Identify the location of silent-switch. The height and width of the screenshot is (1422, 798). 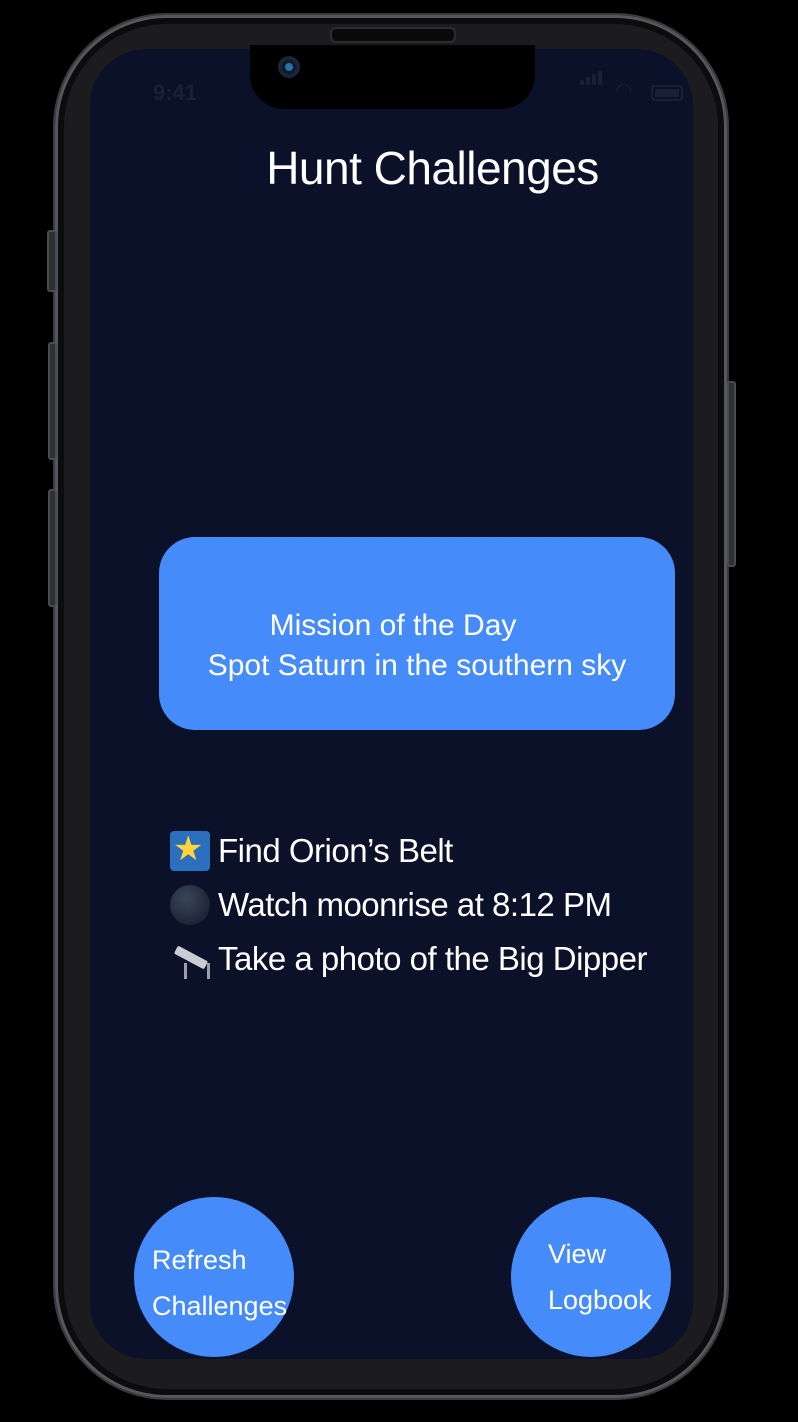
(52, 261).